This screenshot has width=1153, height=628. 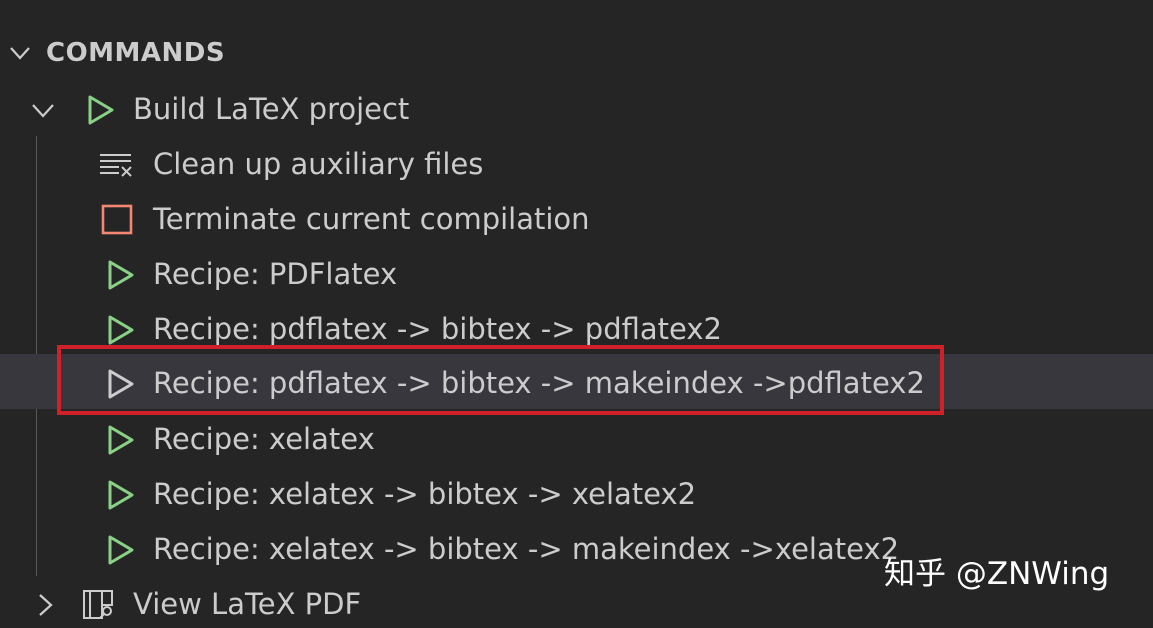 What do you see at coordinates (46, 605) in the screenshot?
I see `chevron-right-icon` at bounding box center [46, 605].